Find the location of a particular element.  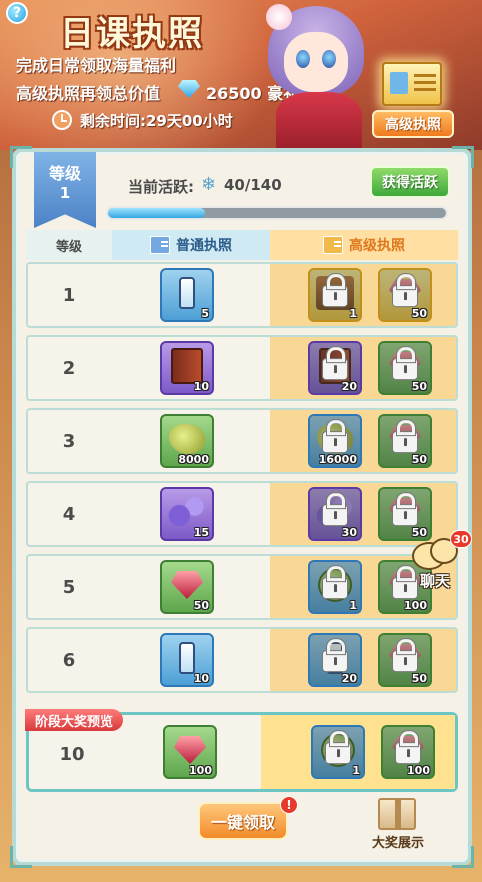

activity-label: 当前活跃: is located at coordinates (161, 187).